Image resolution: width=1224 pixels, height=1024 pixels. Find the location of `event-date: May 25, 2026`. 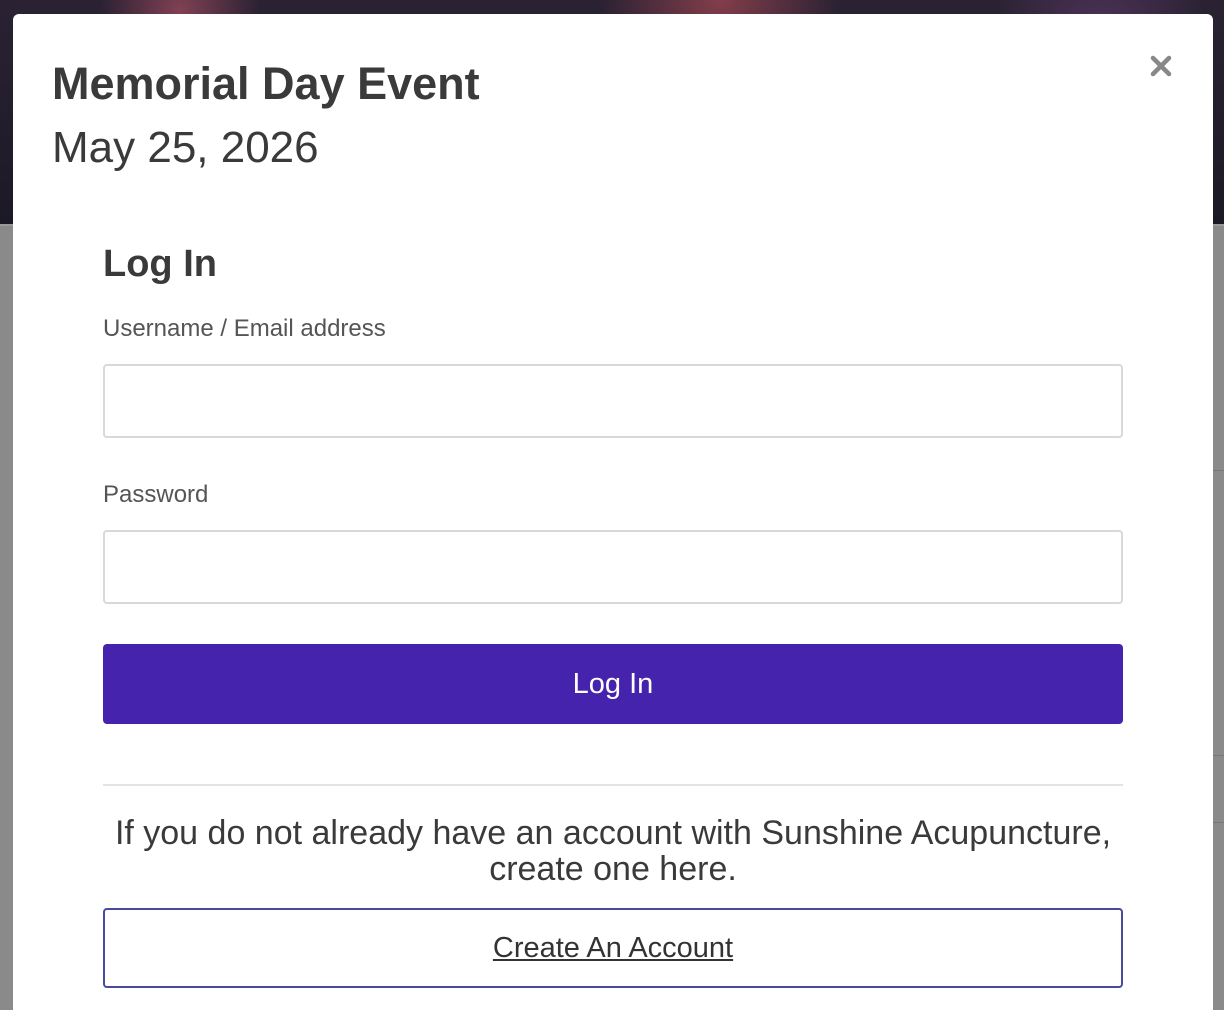

event-date: May 25, 2026 is located at coordinates (185, 147).